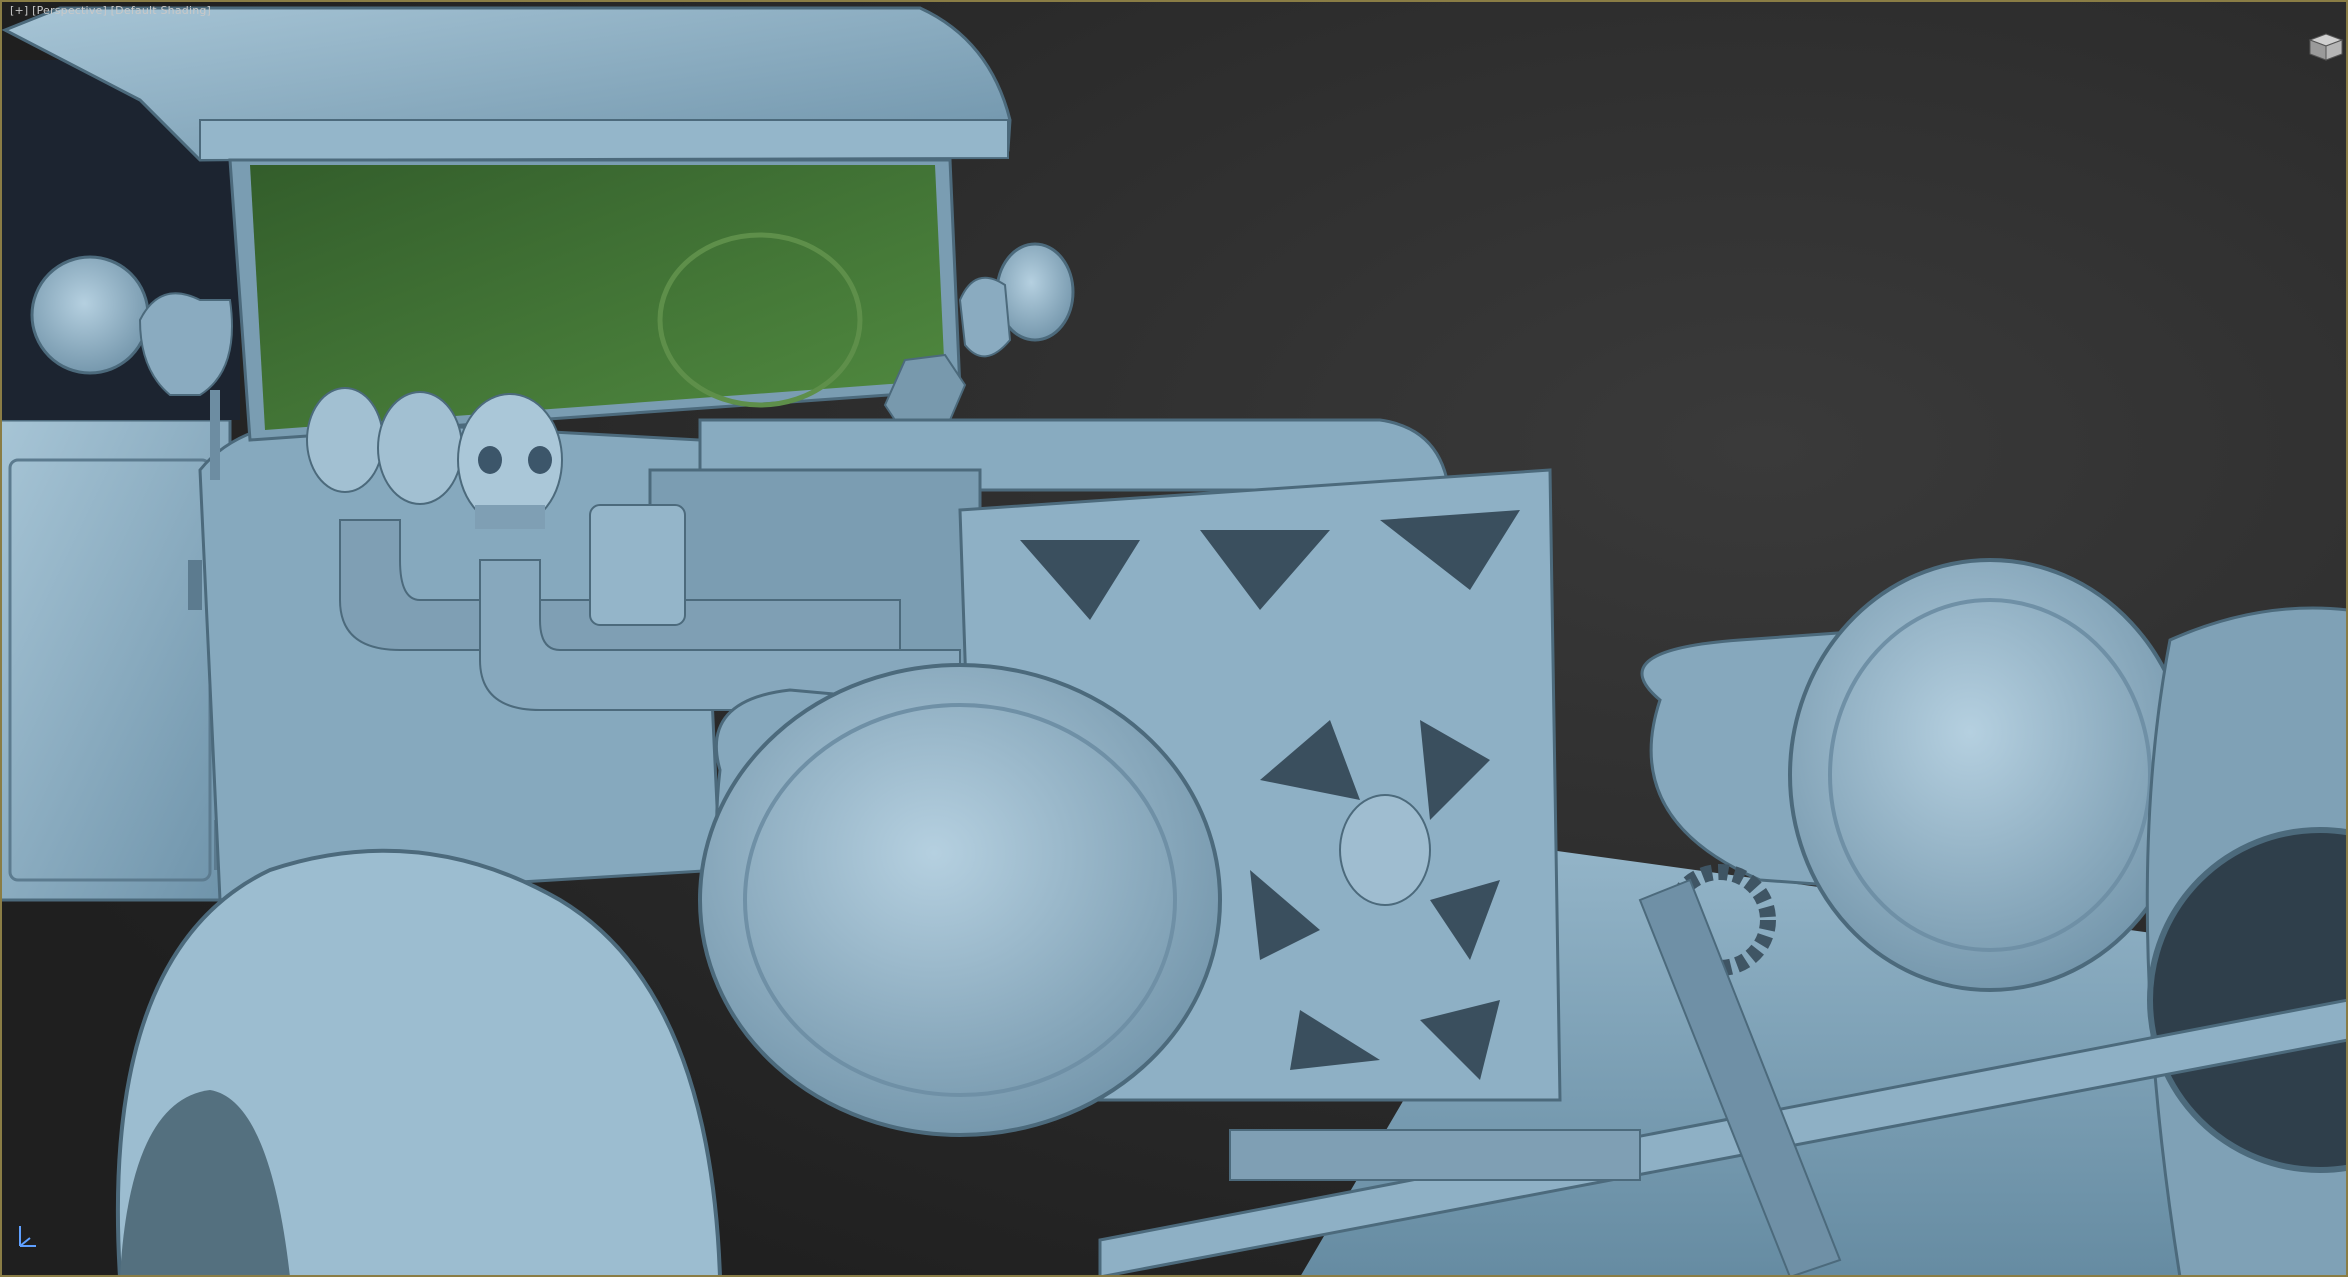  Describe the element at coordinates (637, 565) in the screenshot. I see `oil-canister` at that location.